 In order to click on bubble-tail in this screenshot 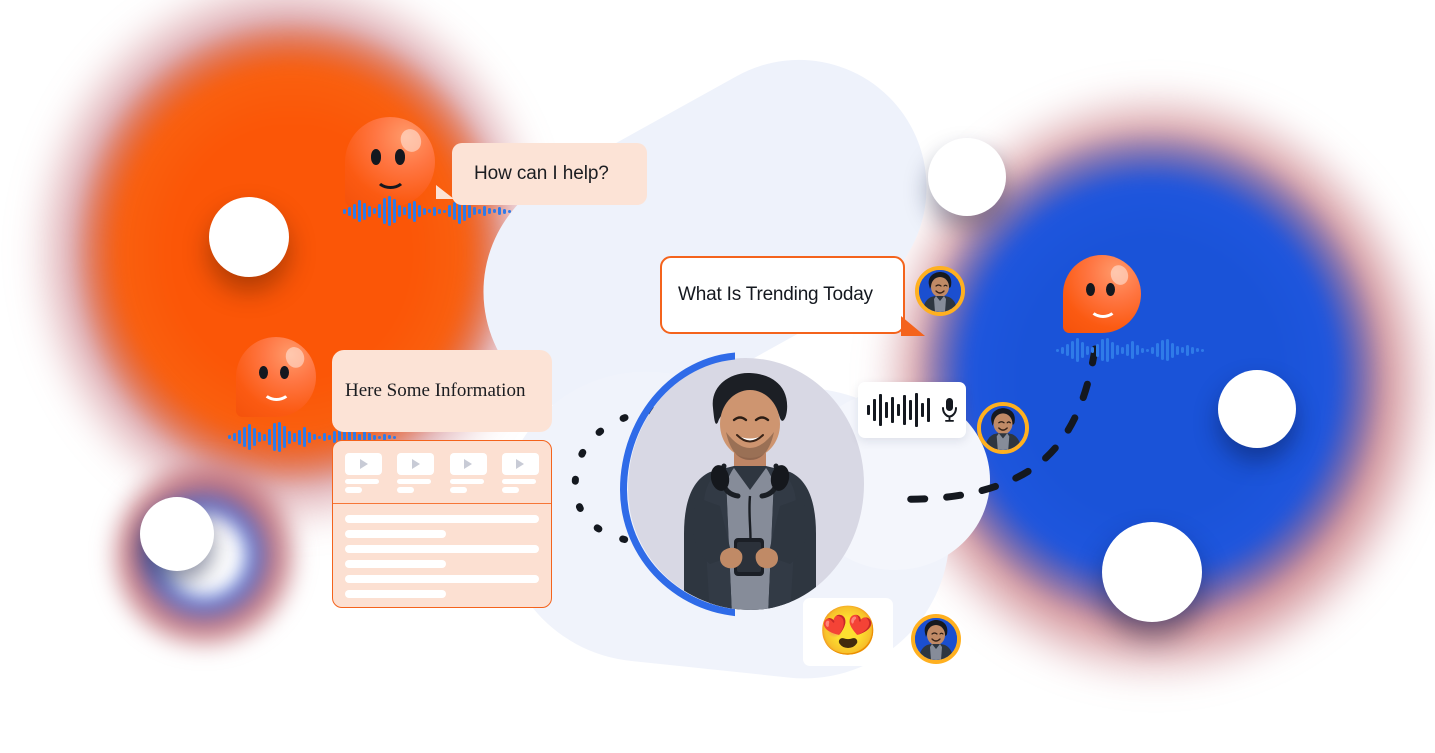, I will do `click(913, 326)`.